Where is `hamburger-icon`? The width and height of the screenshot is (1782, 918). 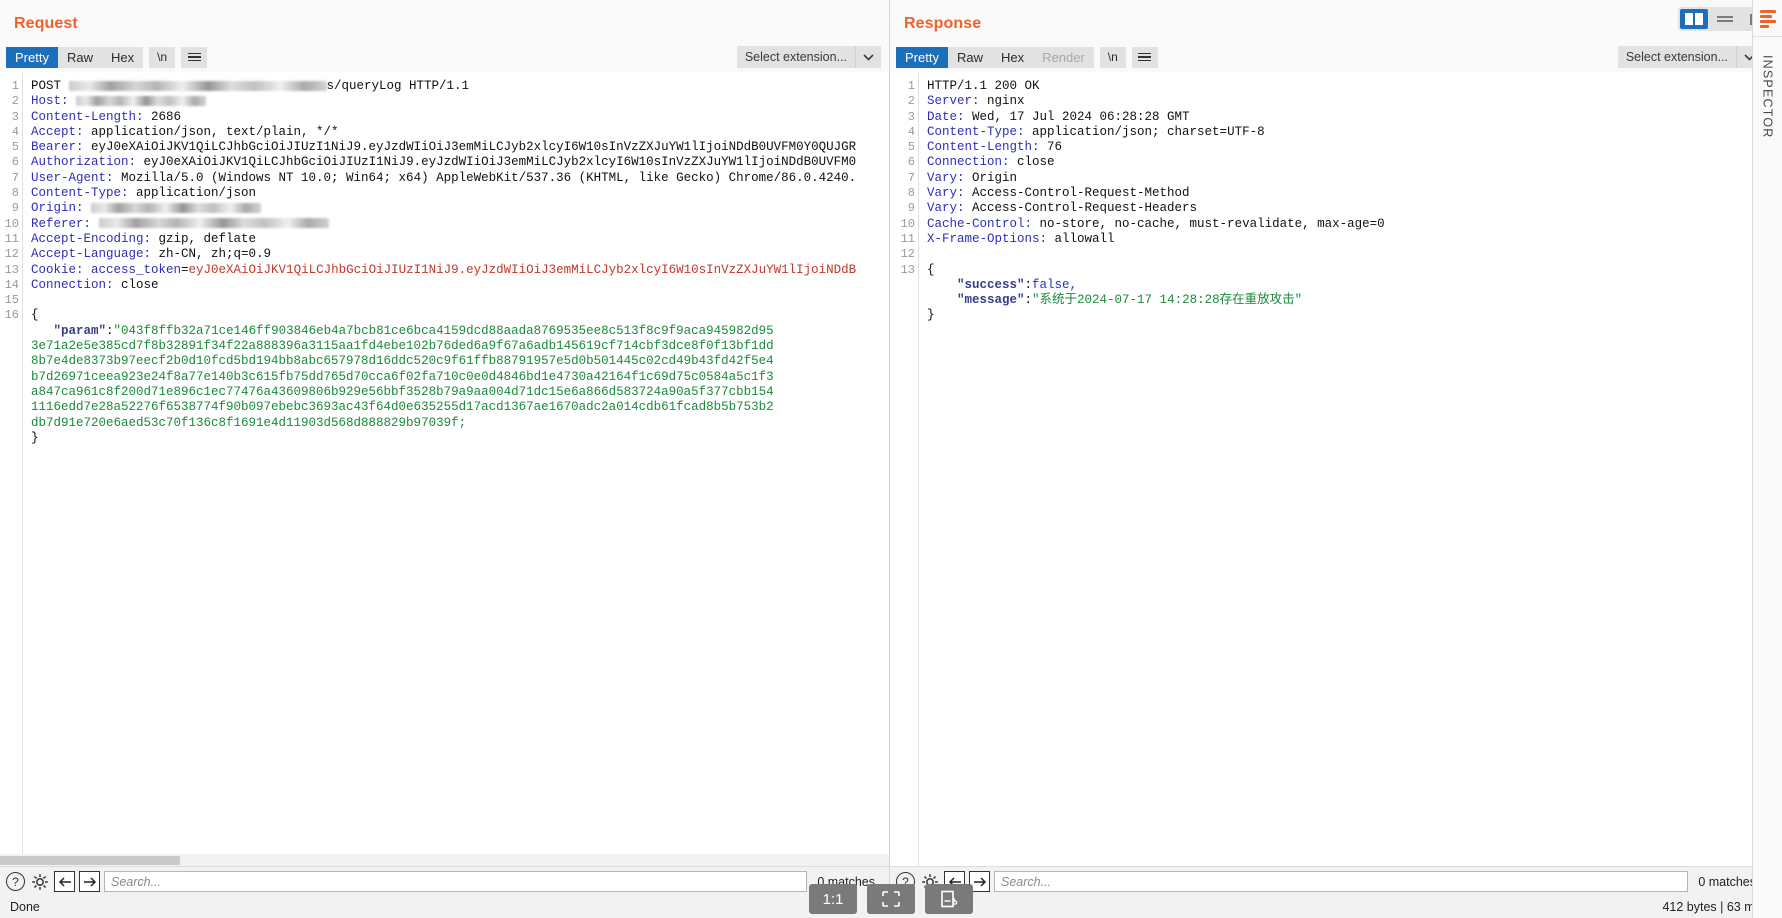
hamburger-icon is located at coordinates (194, 57).